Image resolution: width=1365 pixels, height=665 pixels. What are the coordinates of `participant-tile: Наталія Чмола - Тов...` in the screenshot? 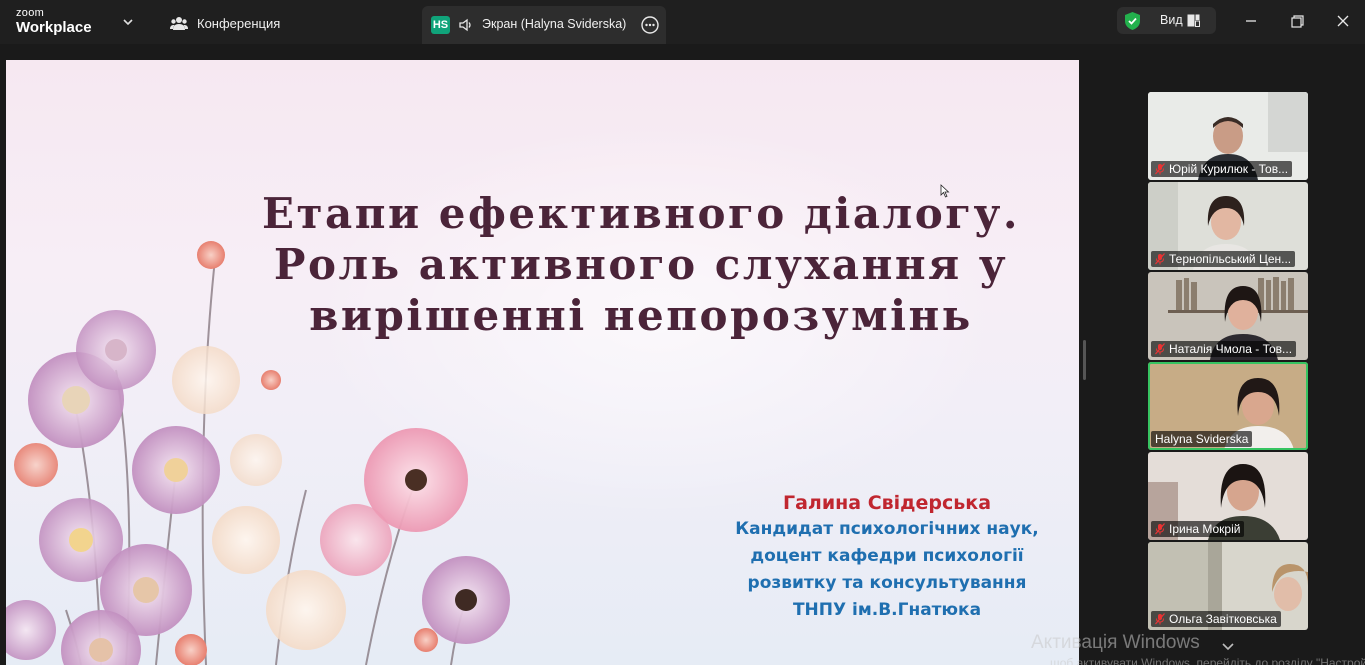 It's located at (1228, 316).